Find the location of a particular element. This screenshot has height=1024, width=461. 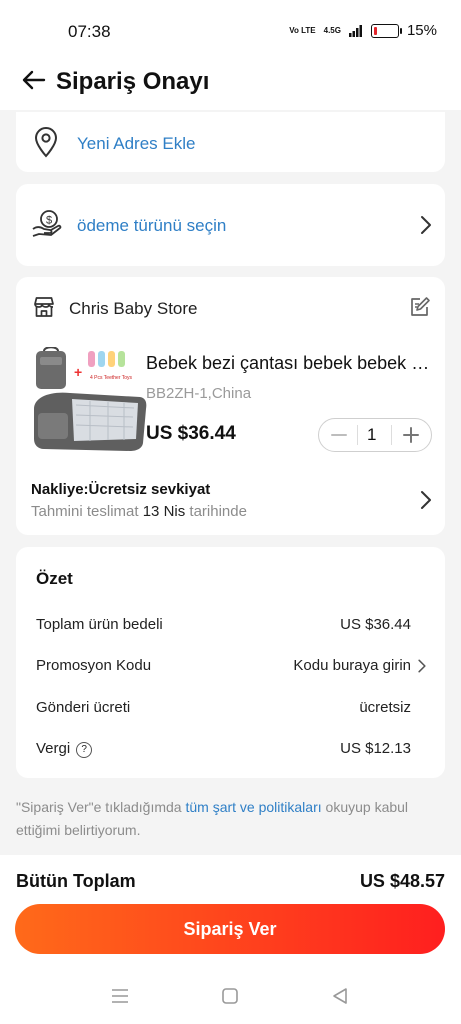

system-nav-bar is located at coordinates (230, 1002).